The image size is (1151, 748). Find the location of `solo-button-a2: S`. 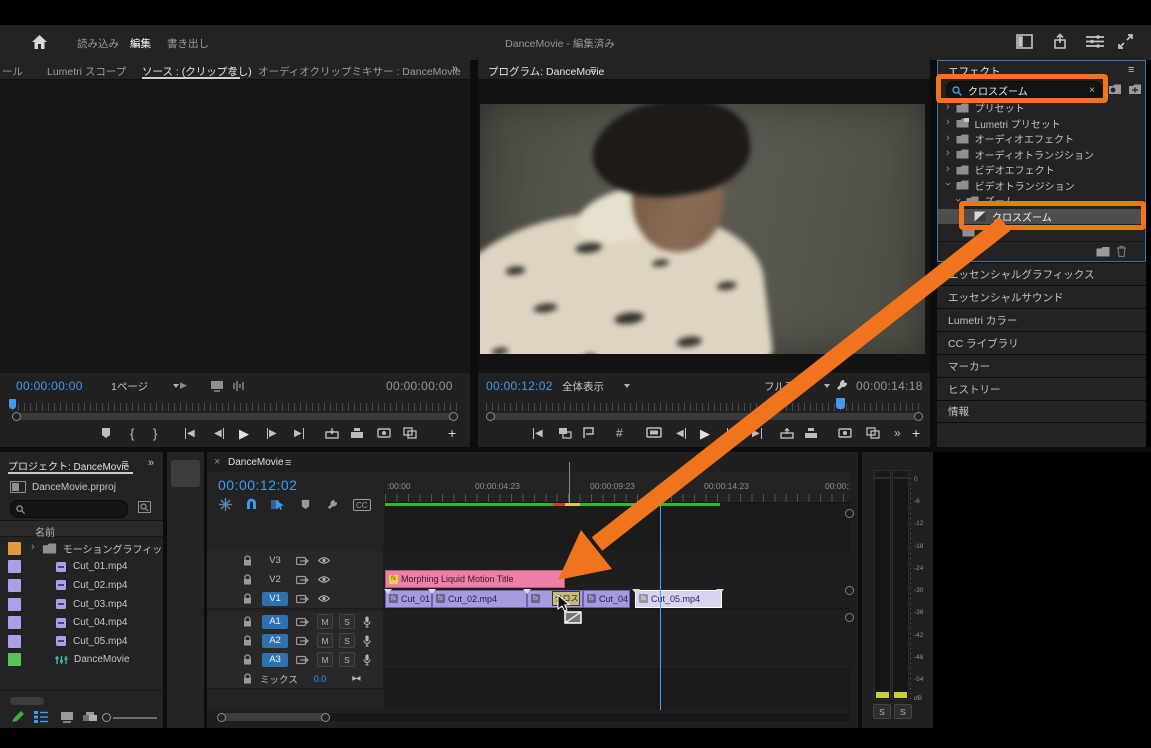

solo-button-a2: S is located at coordinates (347, 640).